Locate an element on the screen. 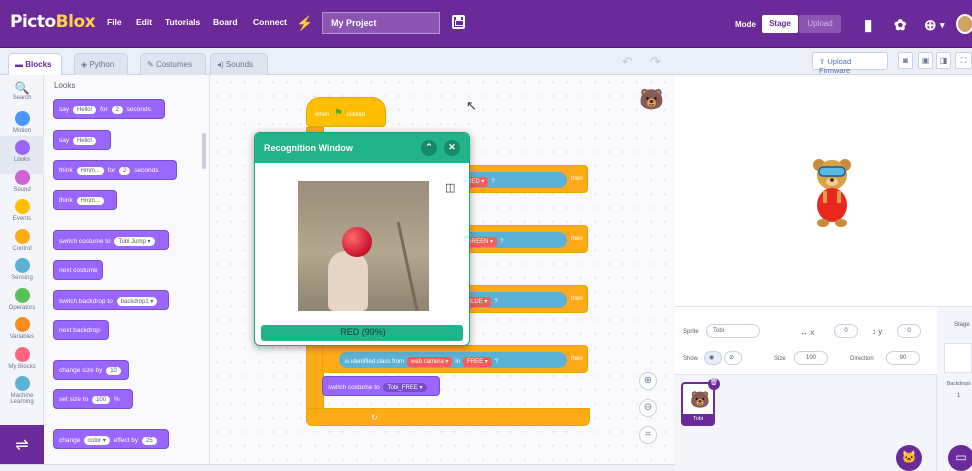 Image resolution: width=972 pixels, height=471 pixels. save-icon is located at coordinates (458, 22).